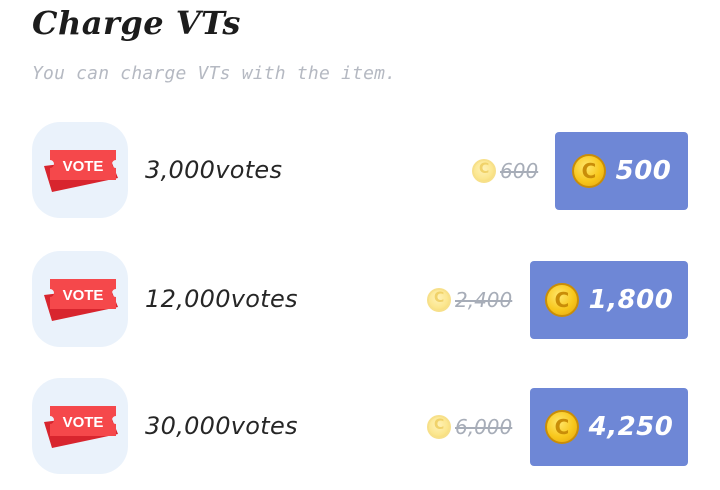 The height and width of the screenshot is (490, 720). What do you see at coordinates (214, 170) in the screenshot?
I see `votes-amount: 3,000votes` at bounding box center [214, 170].